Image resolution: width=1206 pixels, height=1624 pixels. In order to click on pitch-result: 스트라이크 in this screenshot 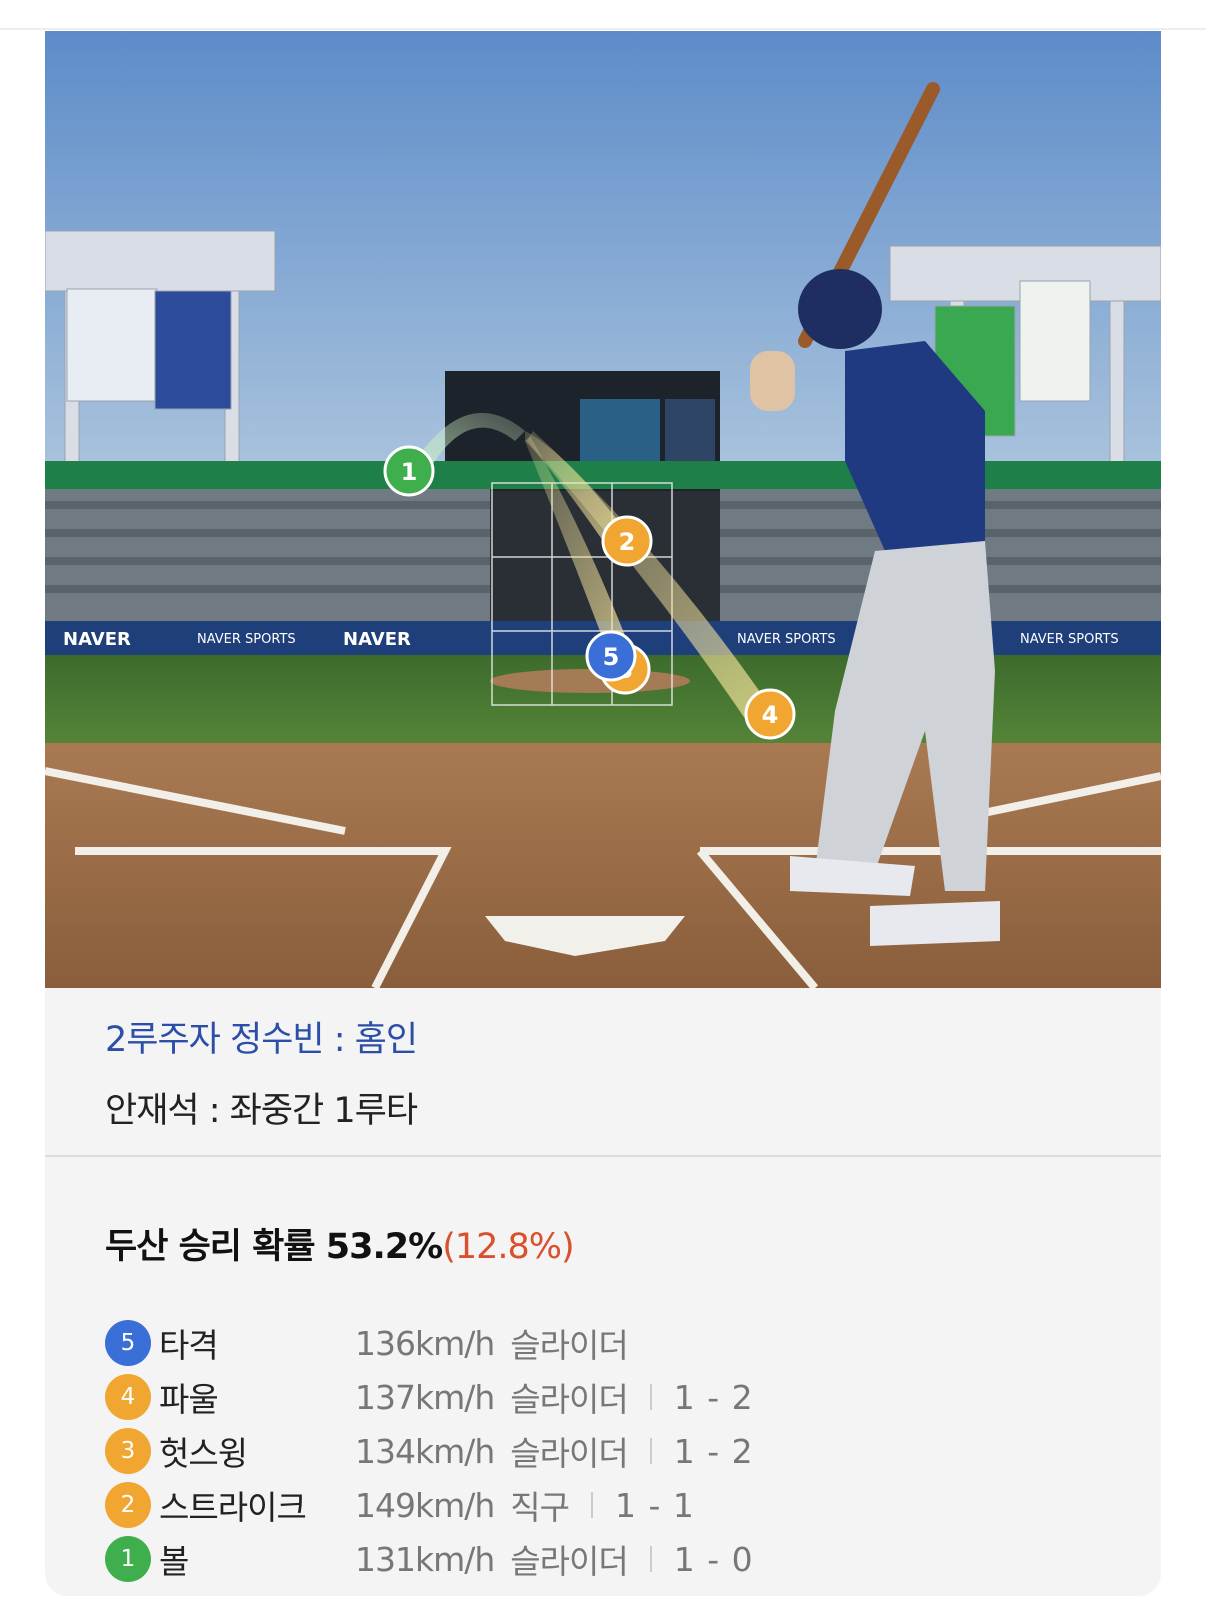, I will do `click(233, 1507)`.